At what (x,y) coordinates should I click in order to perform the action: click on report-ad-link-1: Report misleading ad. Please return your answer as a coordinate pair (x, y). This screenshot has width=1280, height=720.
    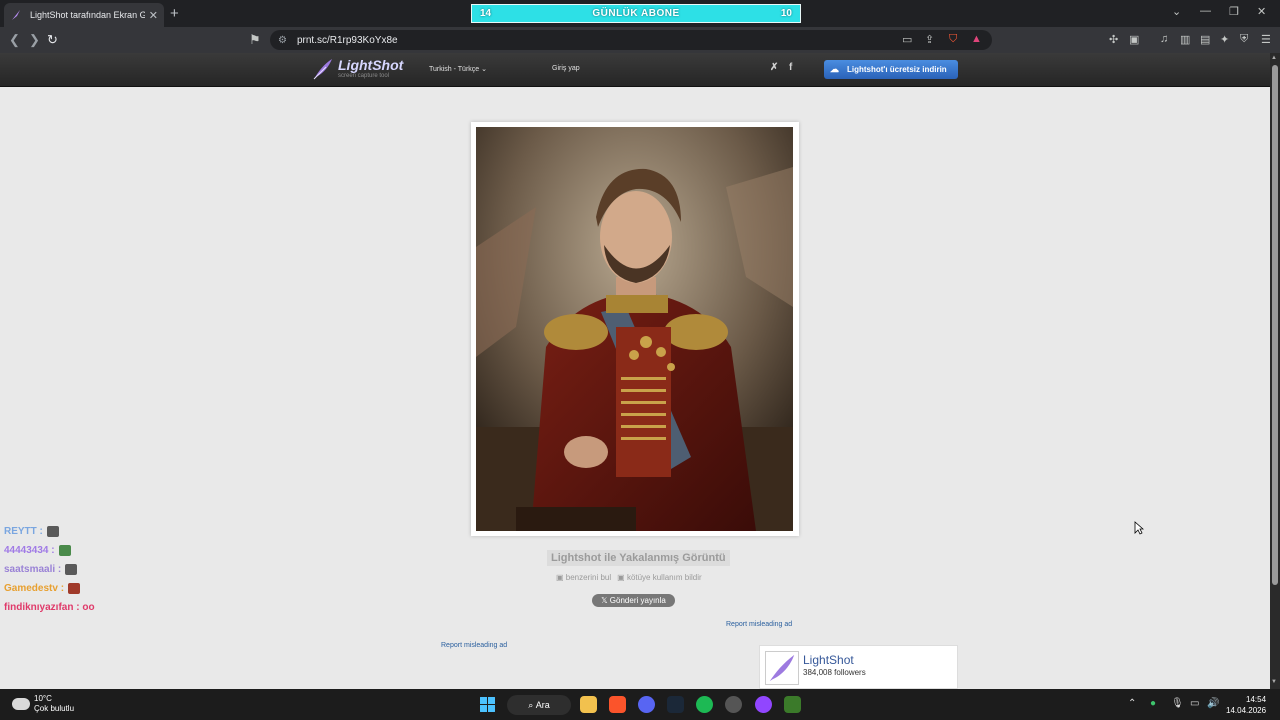
    Looking at the image, I should click on (759, 624).